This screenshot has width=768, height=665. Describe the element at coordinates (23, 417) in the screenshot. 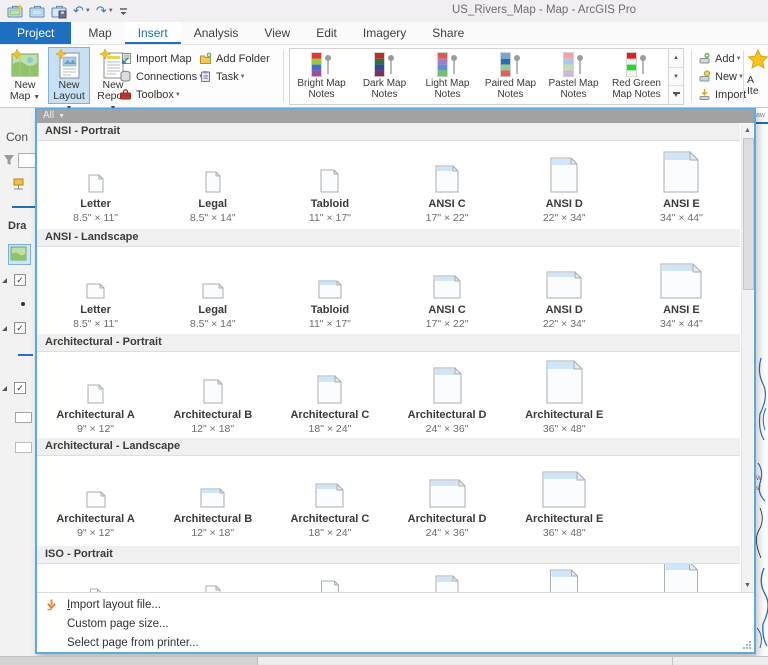

I see `polygon-symbol-swatch` at that location.